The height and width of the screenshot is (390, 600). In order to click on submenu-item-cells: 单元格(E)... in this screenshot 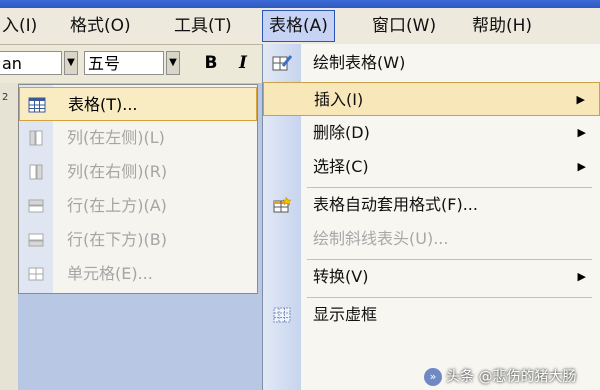, I will do `click(138, 274)`.